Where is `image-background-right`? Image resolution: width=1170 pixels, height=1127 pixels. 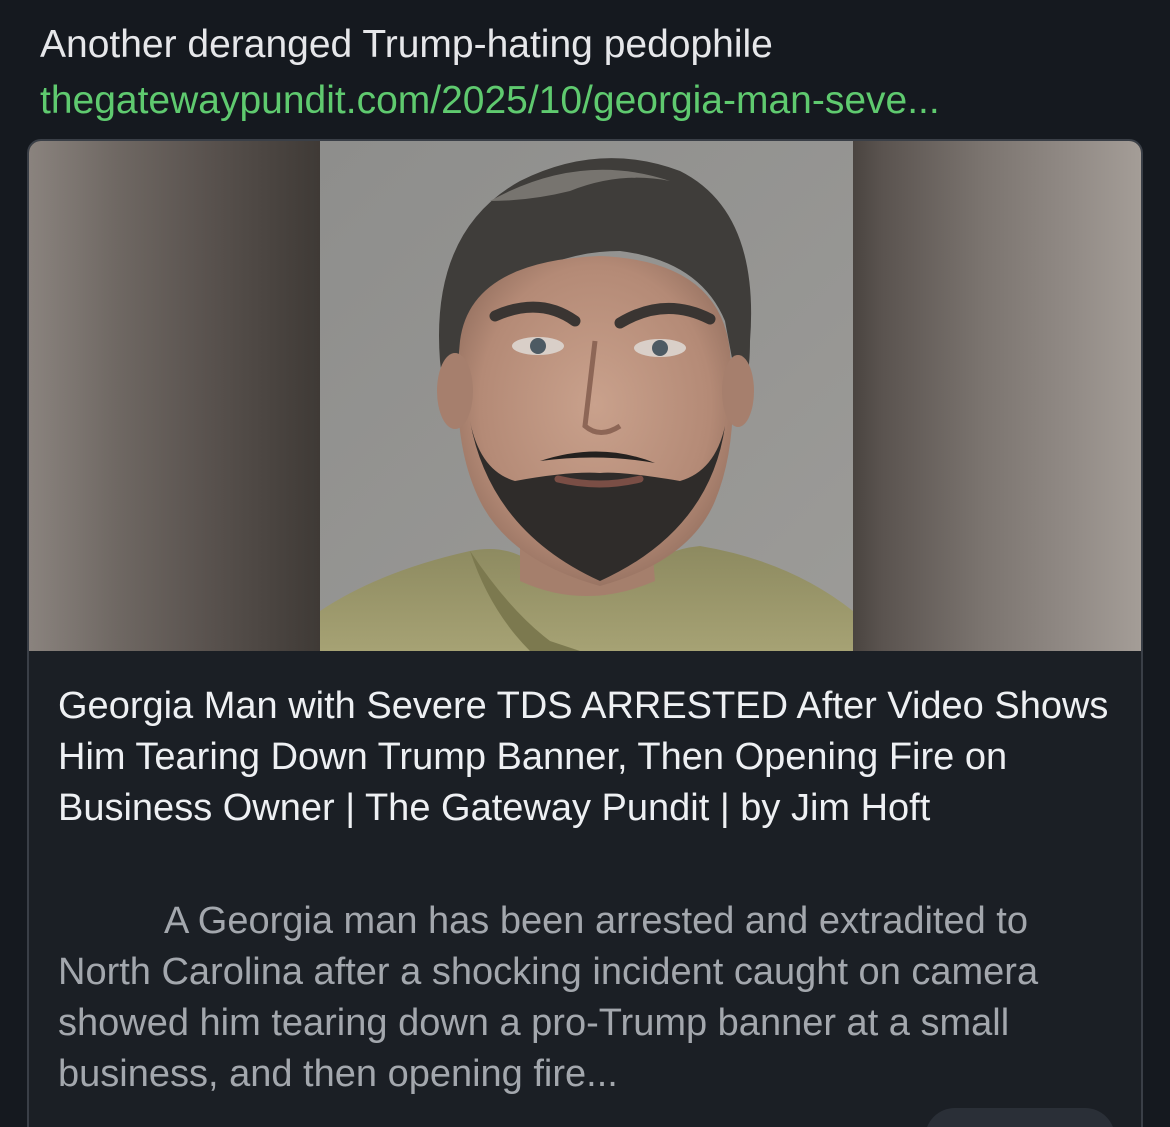 image-background-right is located at coordinates (997, 396).